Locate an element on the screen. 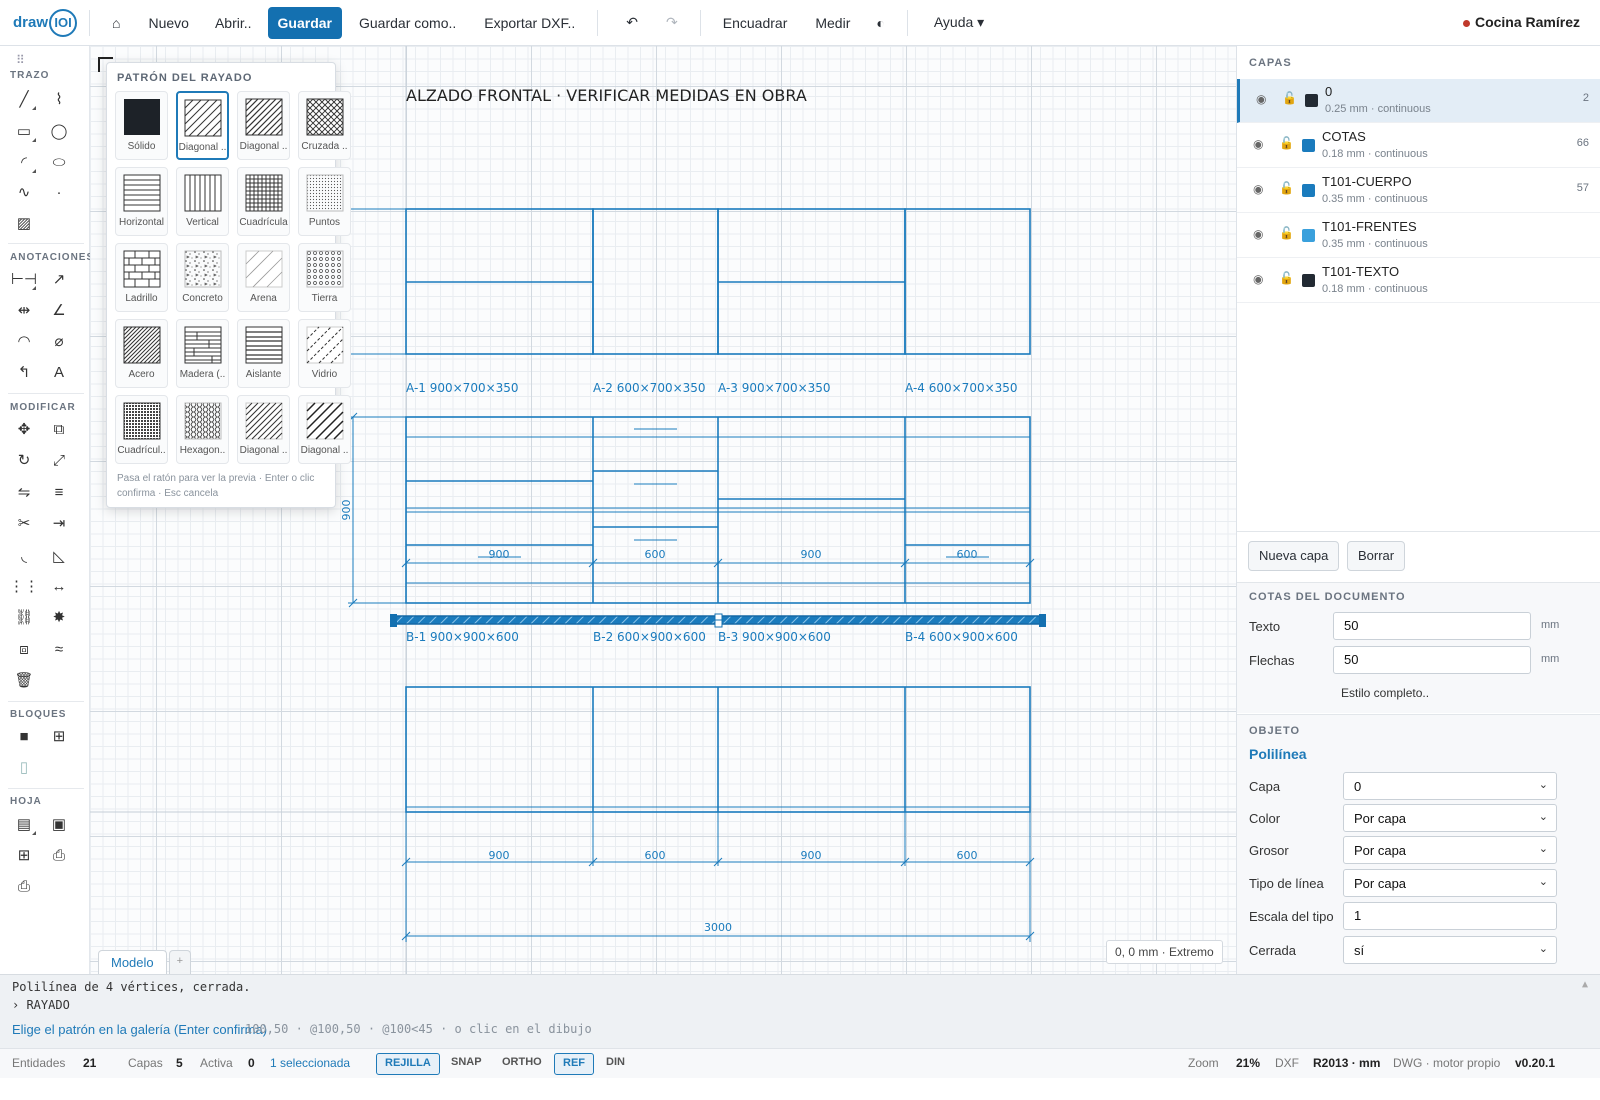 Image resolution: width=1600 pixels, height=1100 pixels. drag-handle-icon: ⠿ is located at coordinates (21, 60).